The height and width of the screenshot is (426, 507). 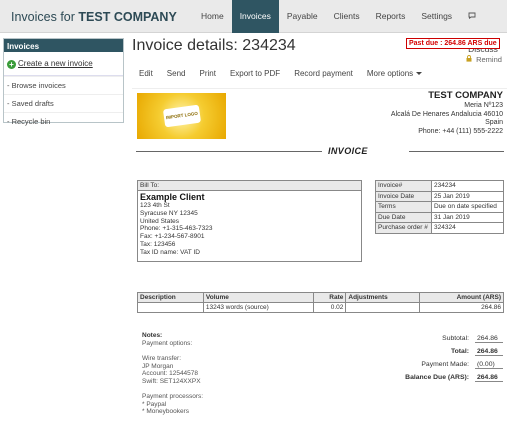 I want to click on meta-row: Purchase order #324324, so click(x=439, y=228).